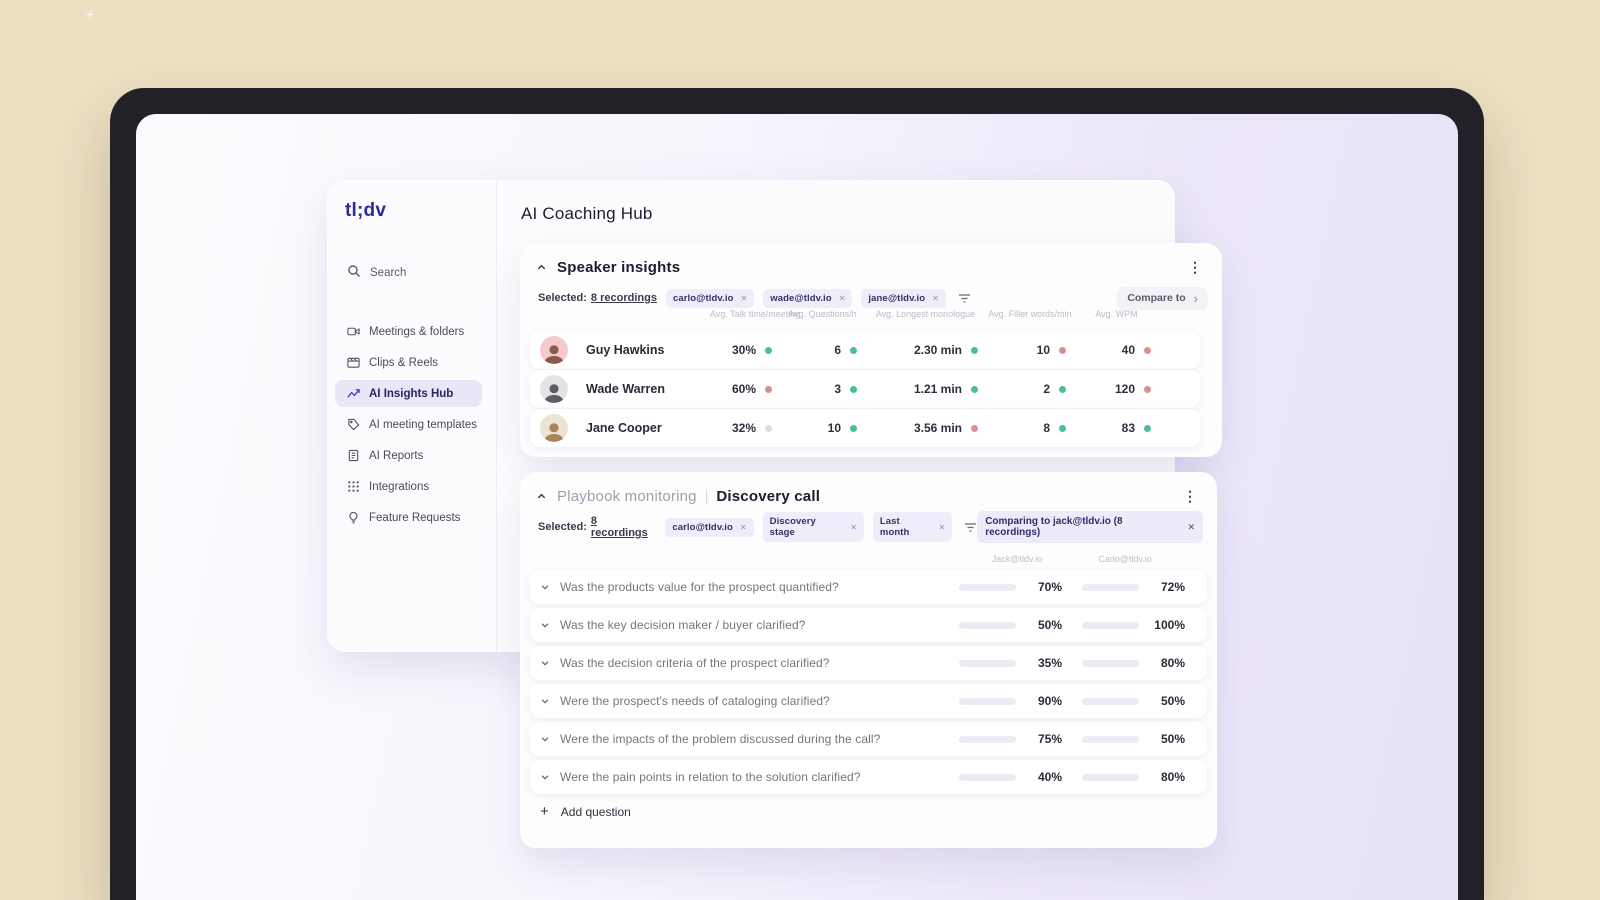  Describe the element at coordinates (1049, 739) in the screenshot. I see `jack-percent: 75%` at that location.